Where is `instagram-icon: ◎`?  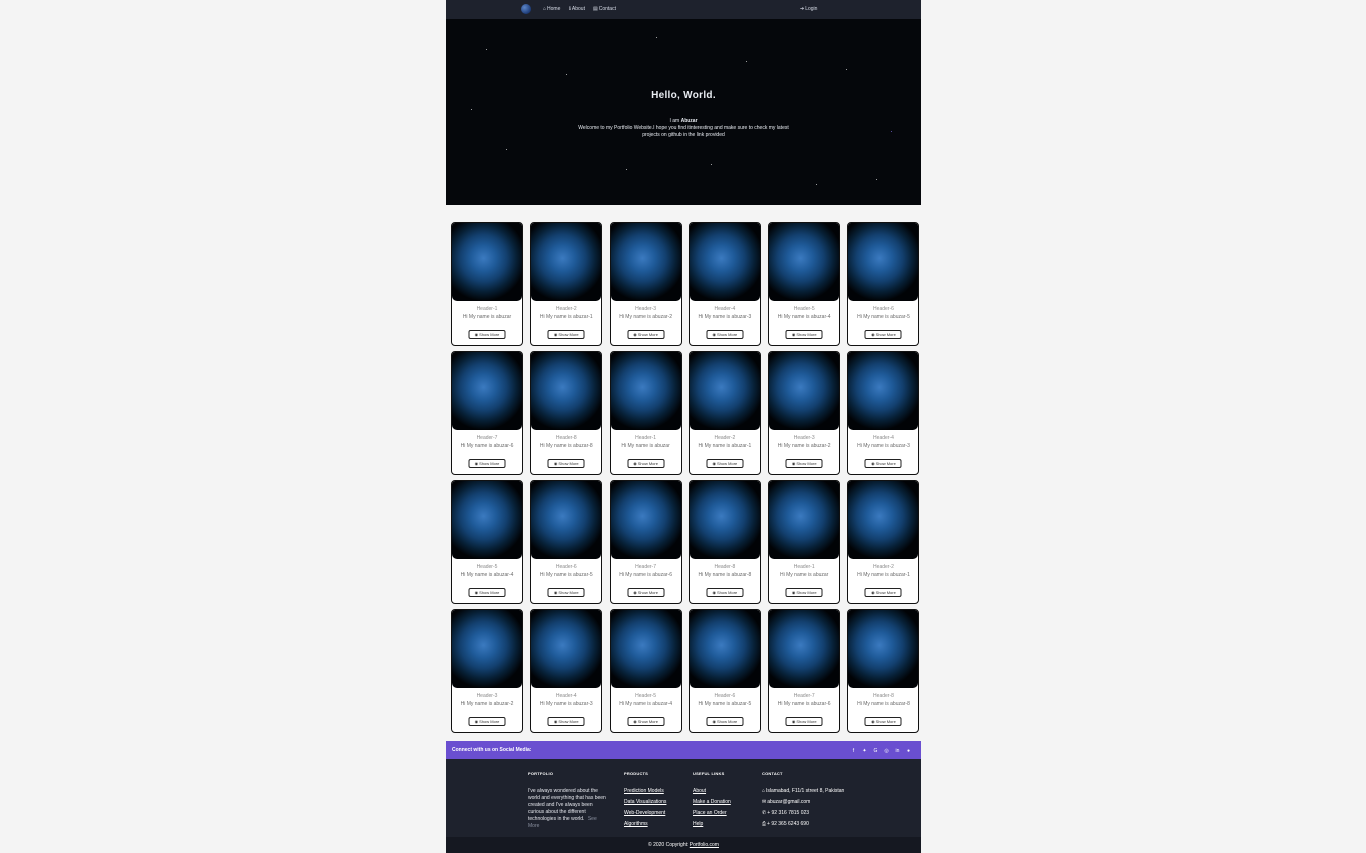 instagram-icon: ◎ is located at coordinates (886, 750).